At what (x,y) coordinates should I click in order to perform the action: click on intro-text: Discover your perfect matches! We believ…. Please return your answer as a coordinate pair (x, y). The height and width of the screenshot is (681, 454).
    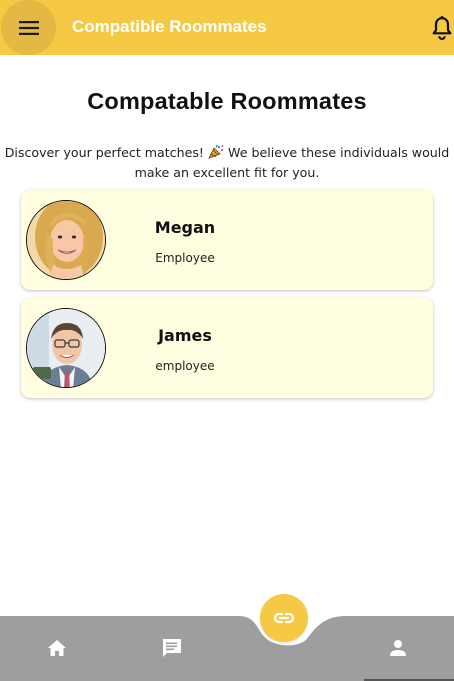
    Looking at the image, I should click on (227, 163).